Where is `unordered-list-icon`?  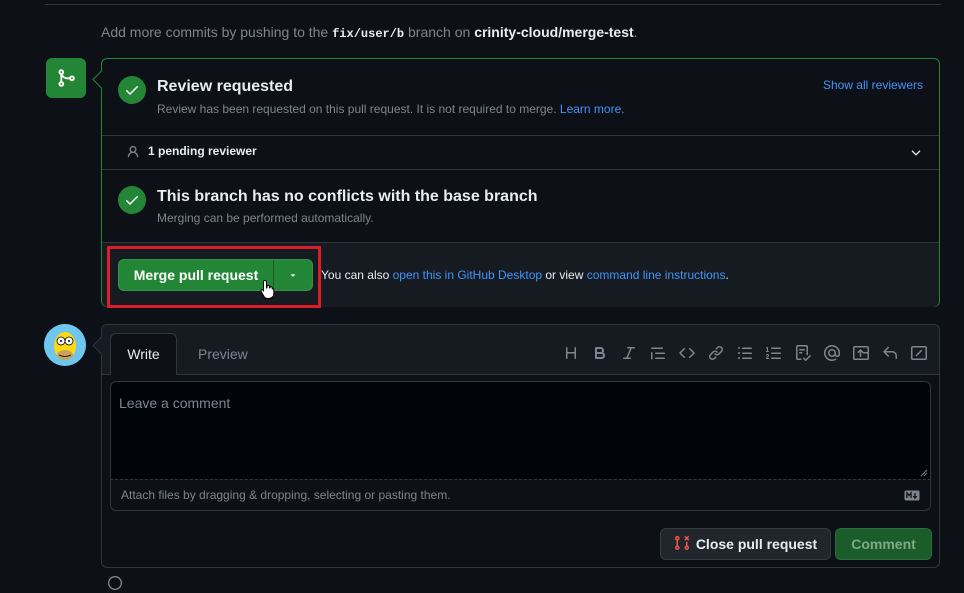
unordered-list-icon is located at coordinates (745, 353).